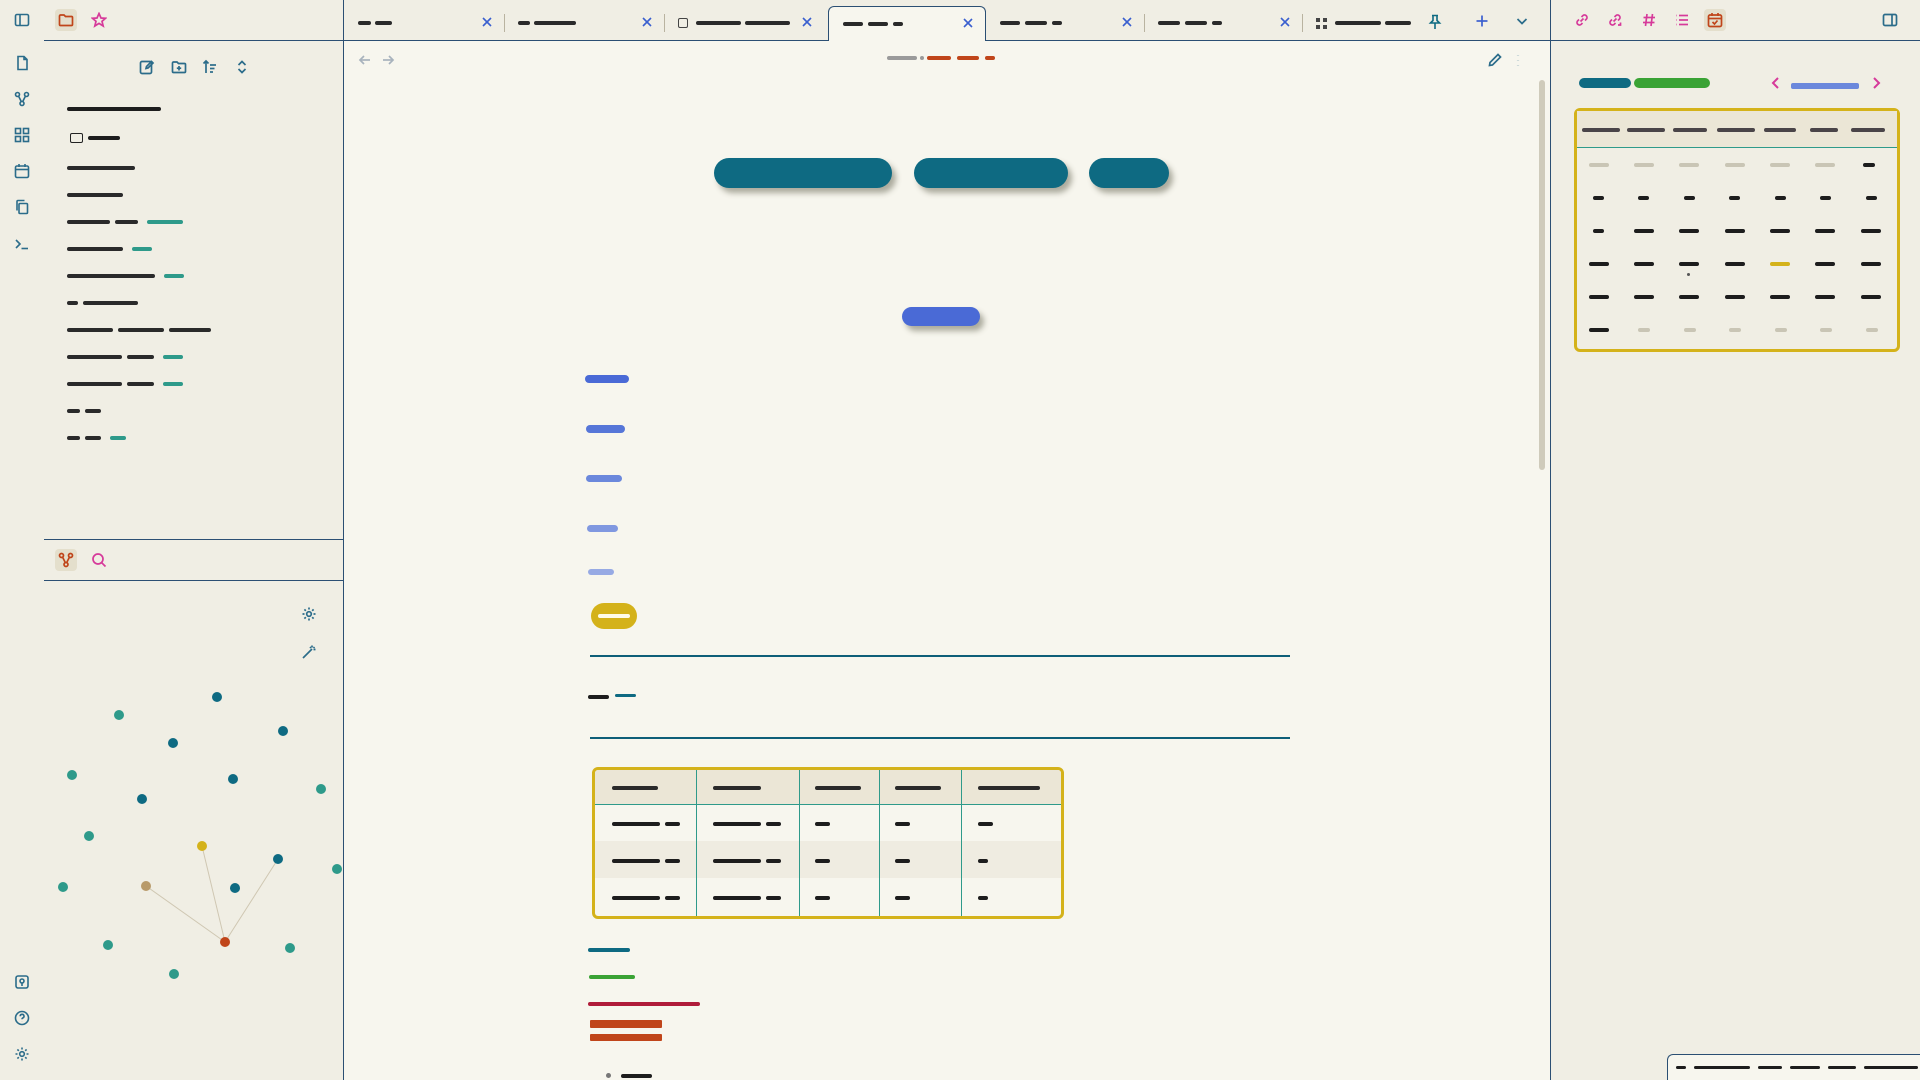 Image resolution: width=1920 pixels, height=1080 pixels. I want to click on vault-icon, so click(22, 982).